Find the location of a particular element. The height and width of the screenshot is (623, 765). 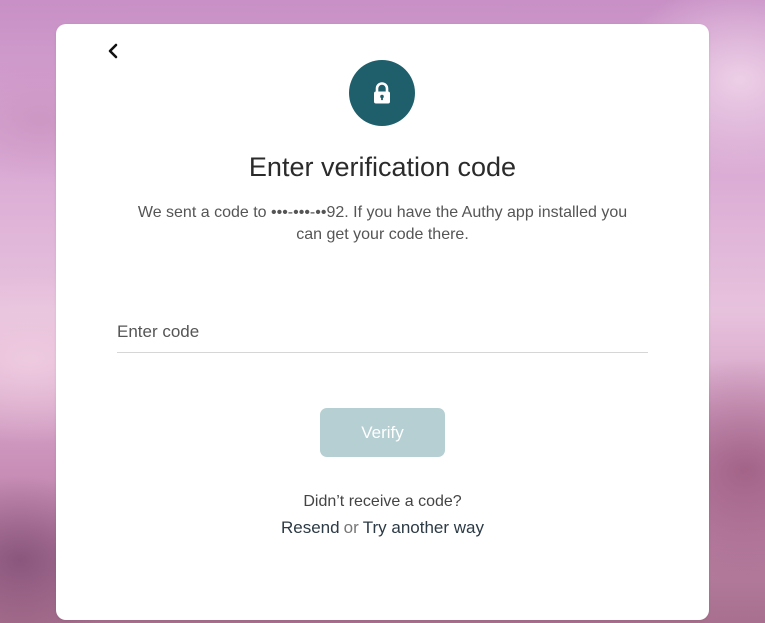

or-separator: or is located at coordinates (351, 527).